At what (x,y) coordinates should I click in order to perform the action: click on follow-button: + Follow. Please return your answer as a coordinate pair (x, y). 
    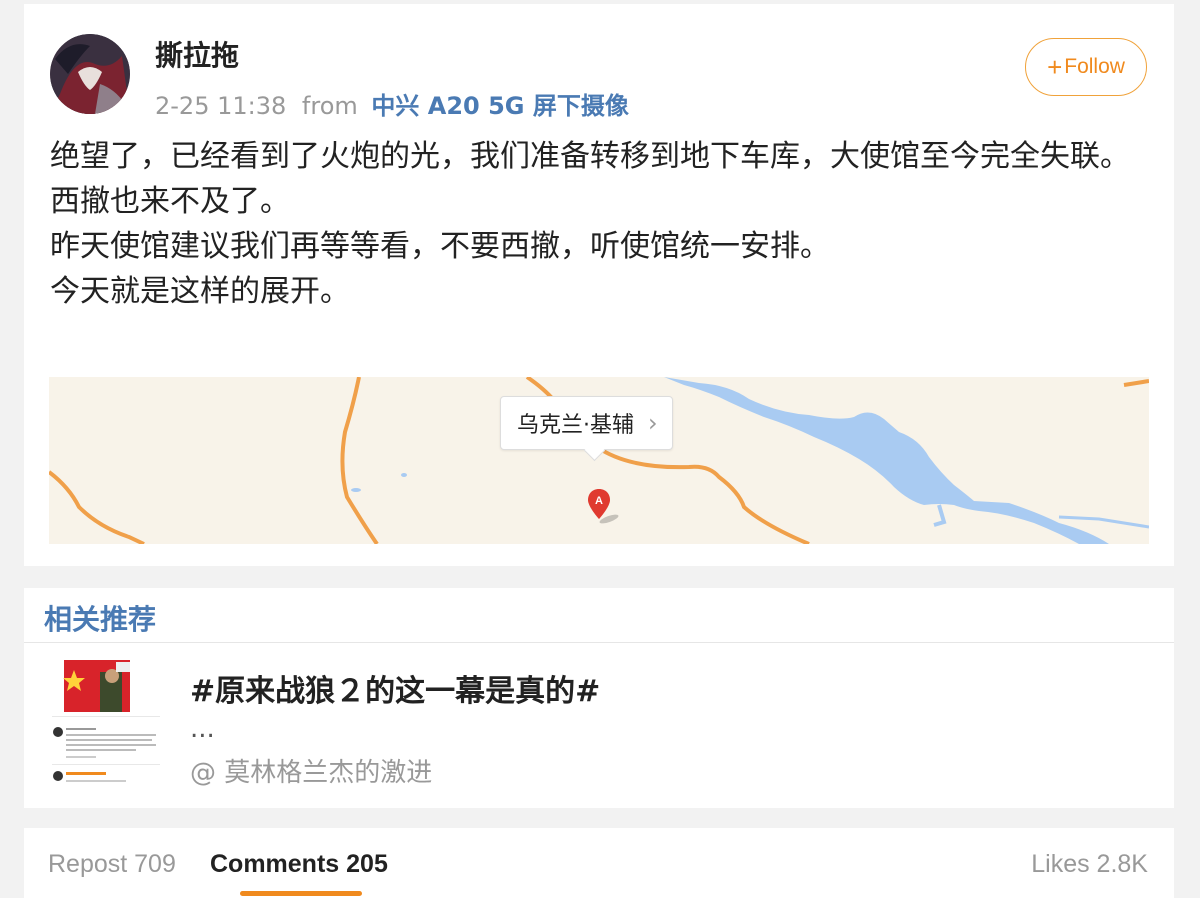
    Looking at the image, I should click on (1086, 67).